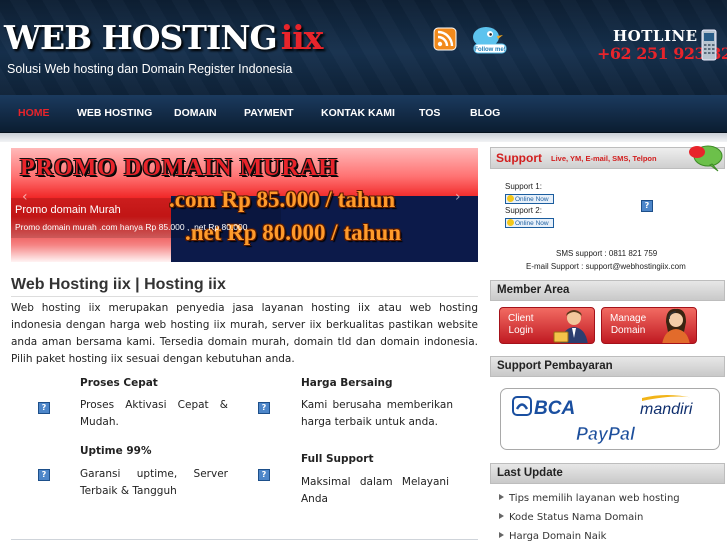 This screenshot has height=545, width=727. Describe the element at coordinates (358, 113) in the screenshot. I see `nav-item-kontak-kami: KONTAK KAMI` at that location.